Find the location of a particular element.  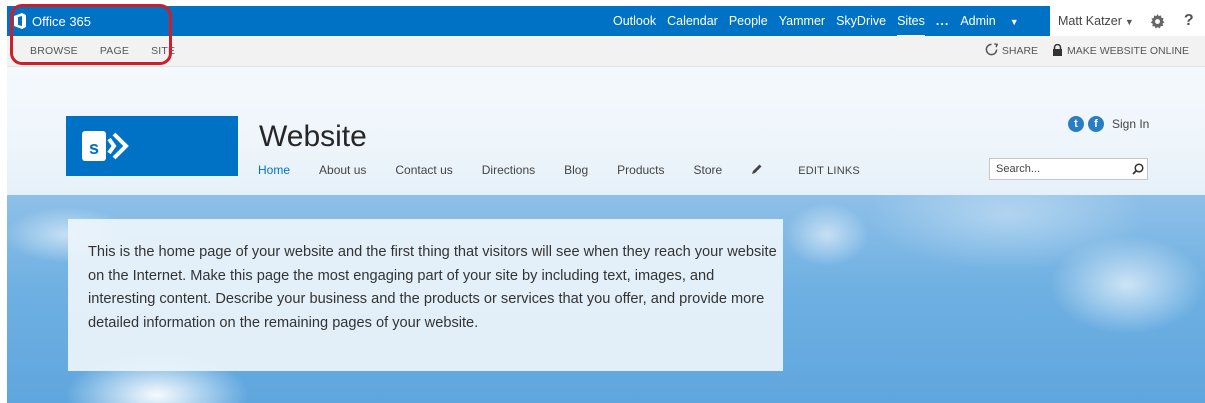

share-label: SHARE is located at coordinates (1020, 51).